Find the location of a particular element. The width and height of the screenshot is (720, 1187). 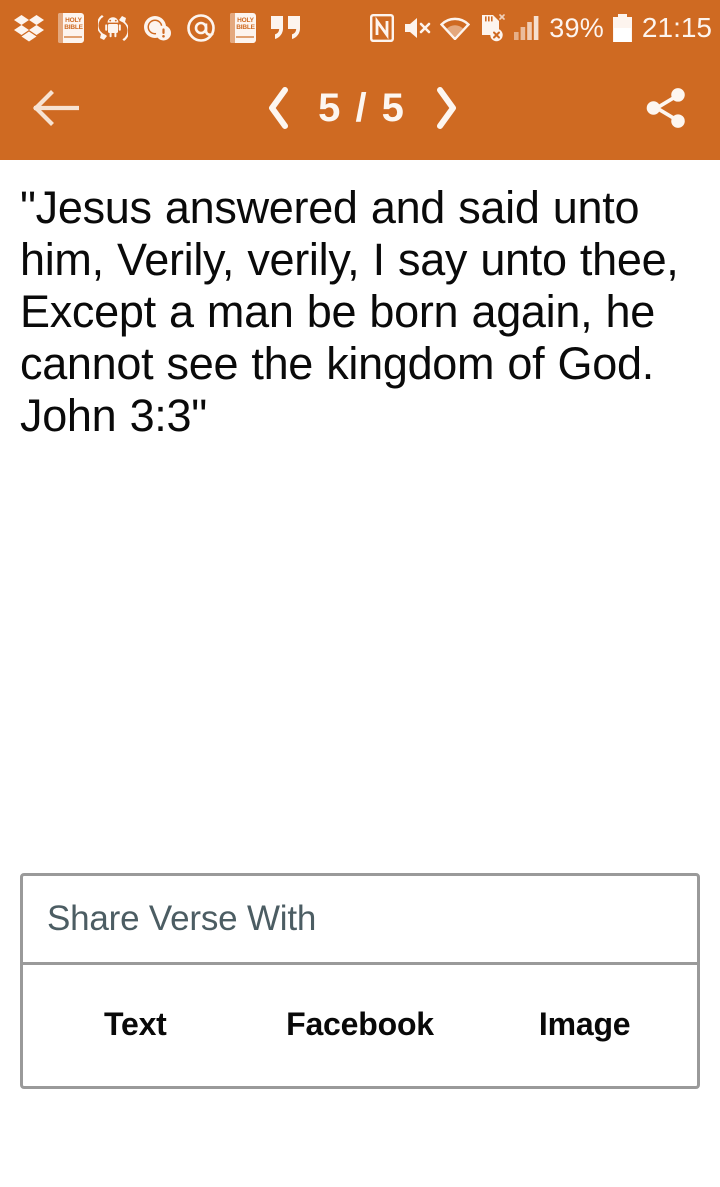

battery-icon is located at coordinates (622, 28).